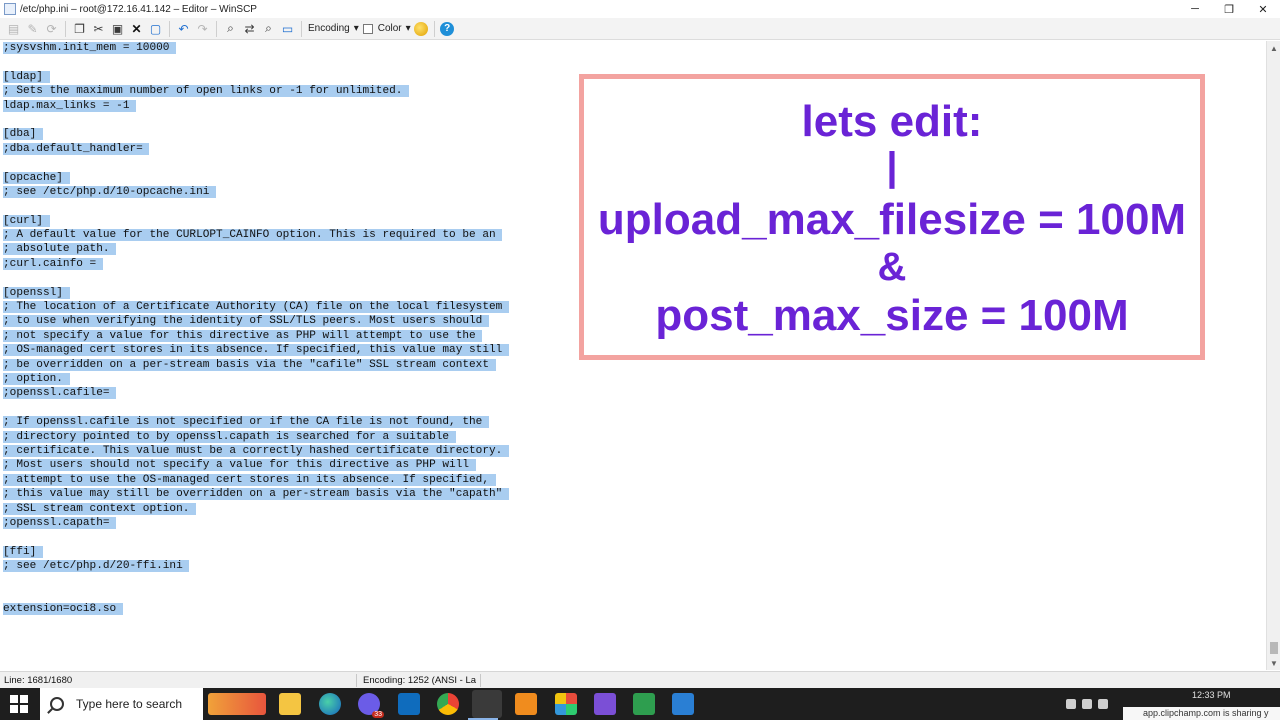  Describe the element at coordinates (100, 508) in the screenshot. I see `selected-text: ; SSL stream context option.` at that location.